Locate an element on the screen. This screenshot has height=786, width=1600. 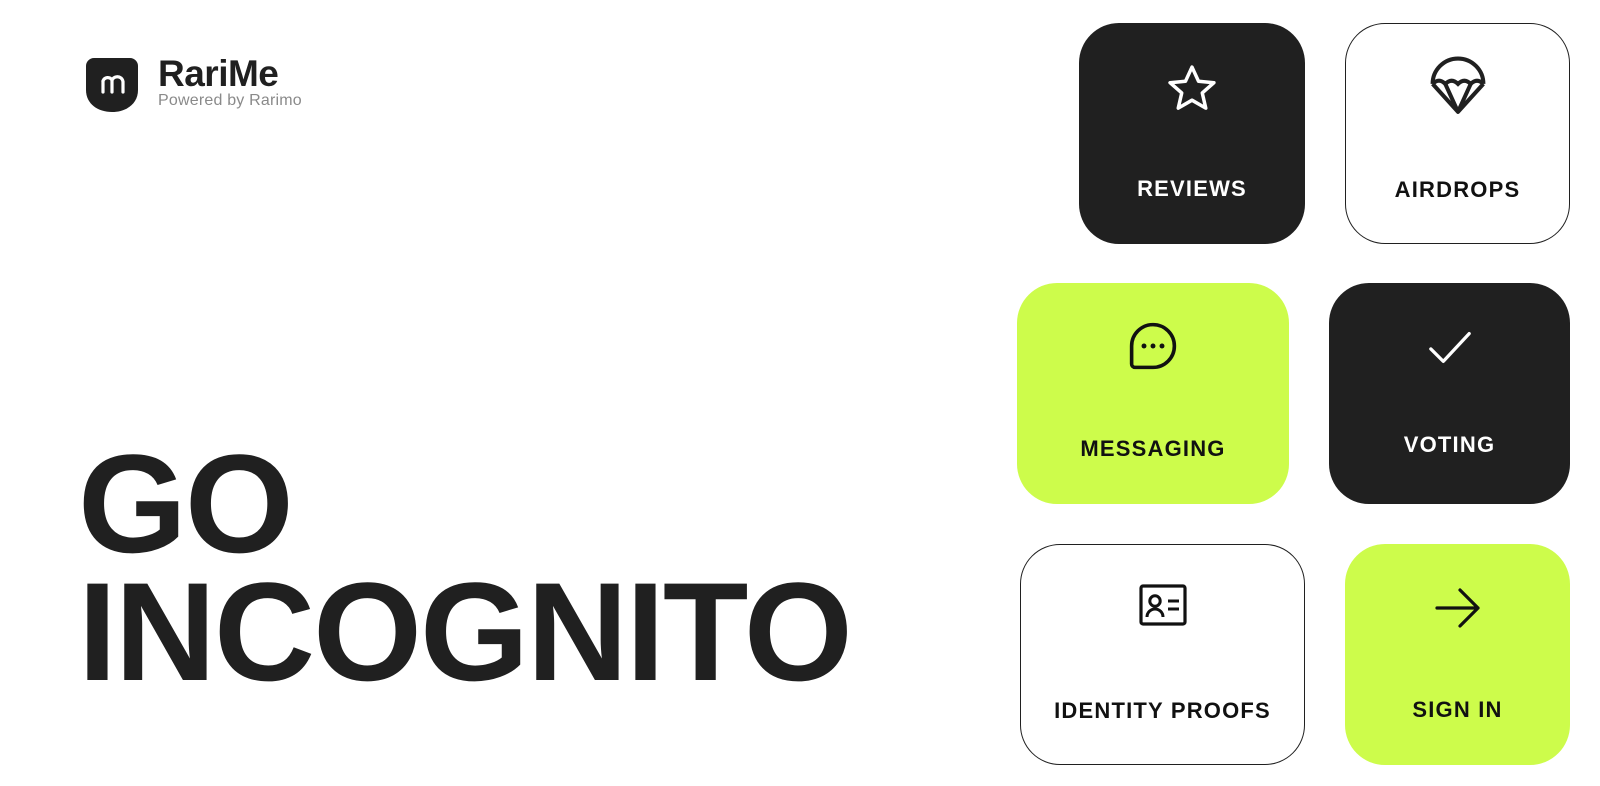
sign-in-label: SIGN IN is located at coordinates (1457, 709).